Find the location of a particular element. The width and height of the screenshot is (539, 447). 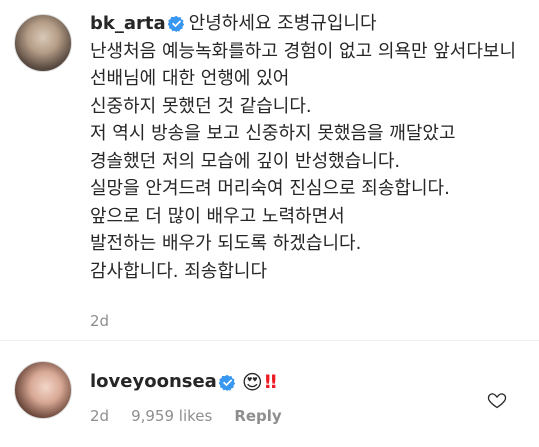

username-loveyoonsea: loveyoonsea is located at coordinates (153, 382).